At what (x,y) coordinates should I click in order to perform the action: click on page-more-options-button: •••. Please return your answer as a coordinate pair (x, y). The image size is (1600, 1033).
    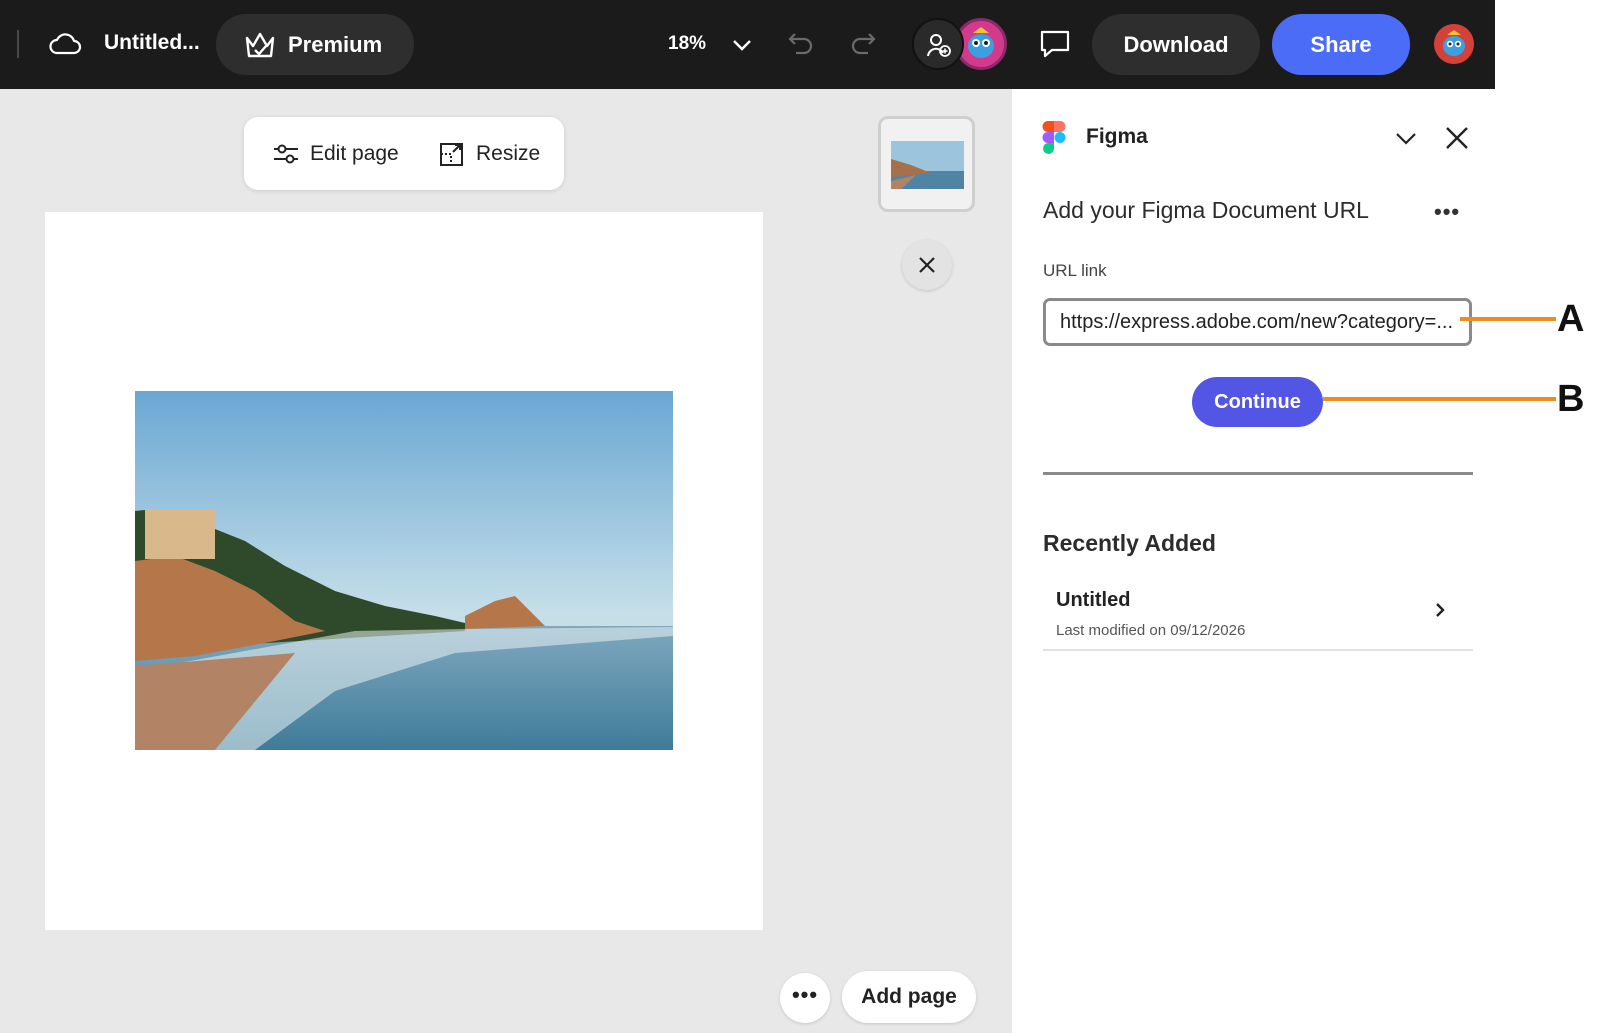
    Looking at the image, I should click on (805, 998).